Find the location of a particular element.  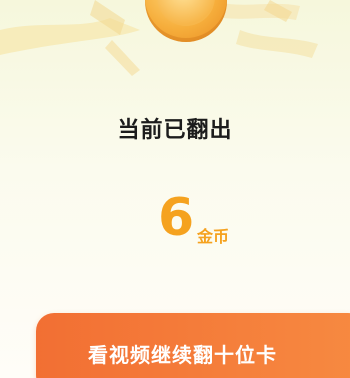

watch-video-button-label: 看视频继续翻十位卡 is located at coordinates (182, 355).